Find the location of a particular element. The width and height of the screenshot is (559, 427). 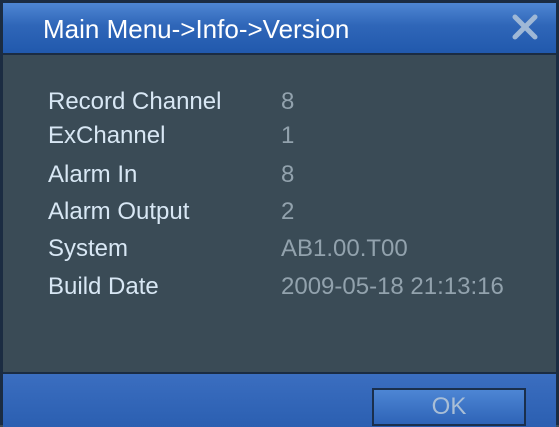

info-label: Alarm Output is located at coordinates (119, 211).